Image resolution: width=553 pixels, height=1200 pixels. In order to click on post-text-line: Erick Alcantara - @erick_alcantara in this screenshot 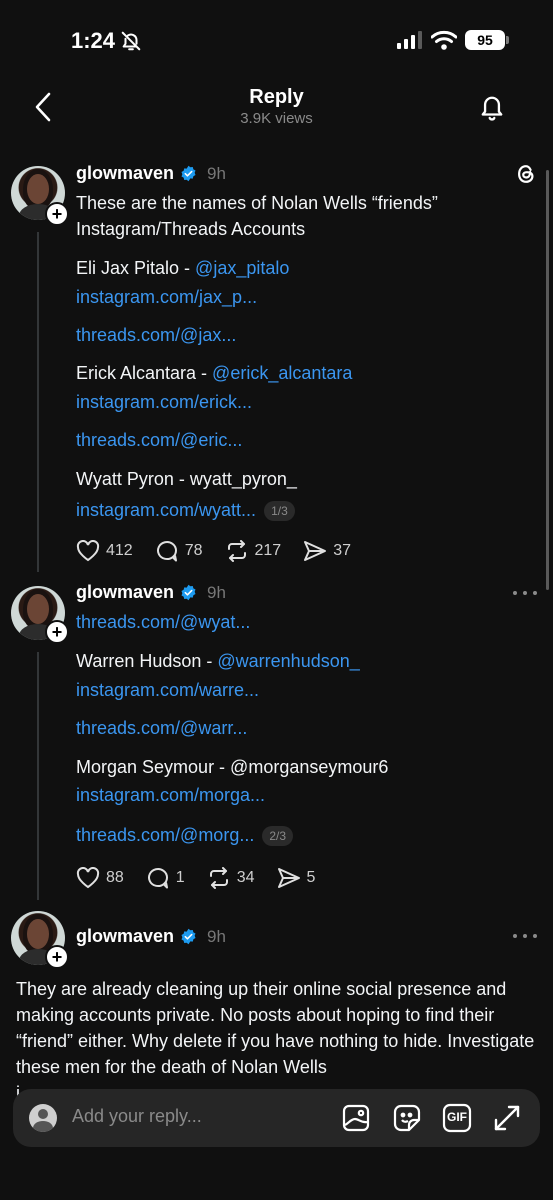, I will do `click(214, 373)`.